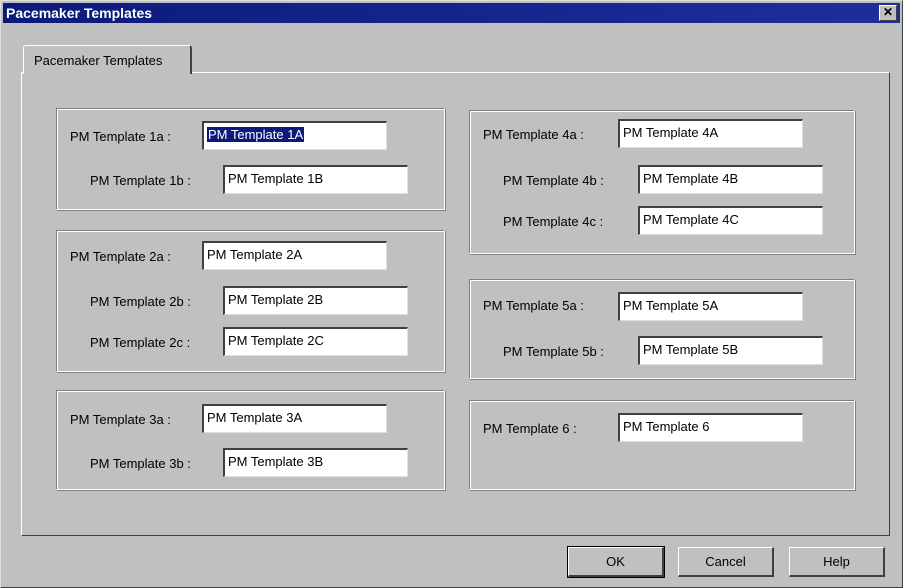 This screenshot has width=903, height=588. Describe the element at coordinates (120, 419) in the screenshot. I see `label-template-3a: PM Template 3a :` at that location.